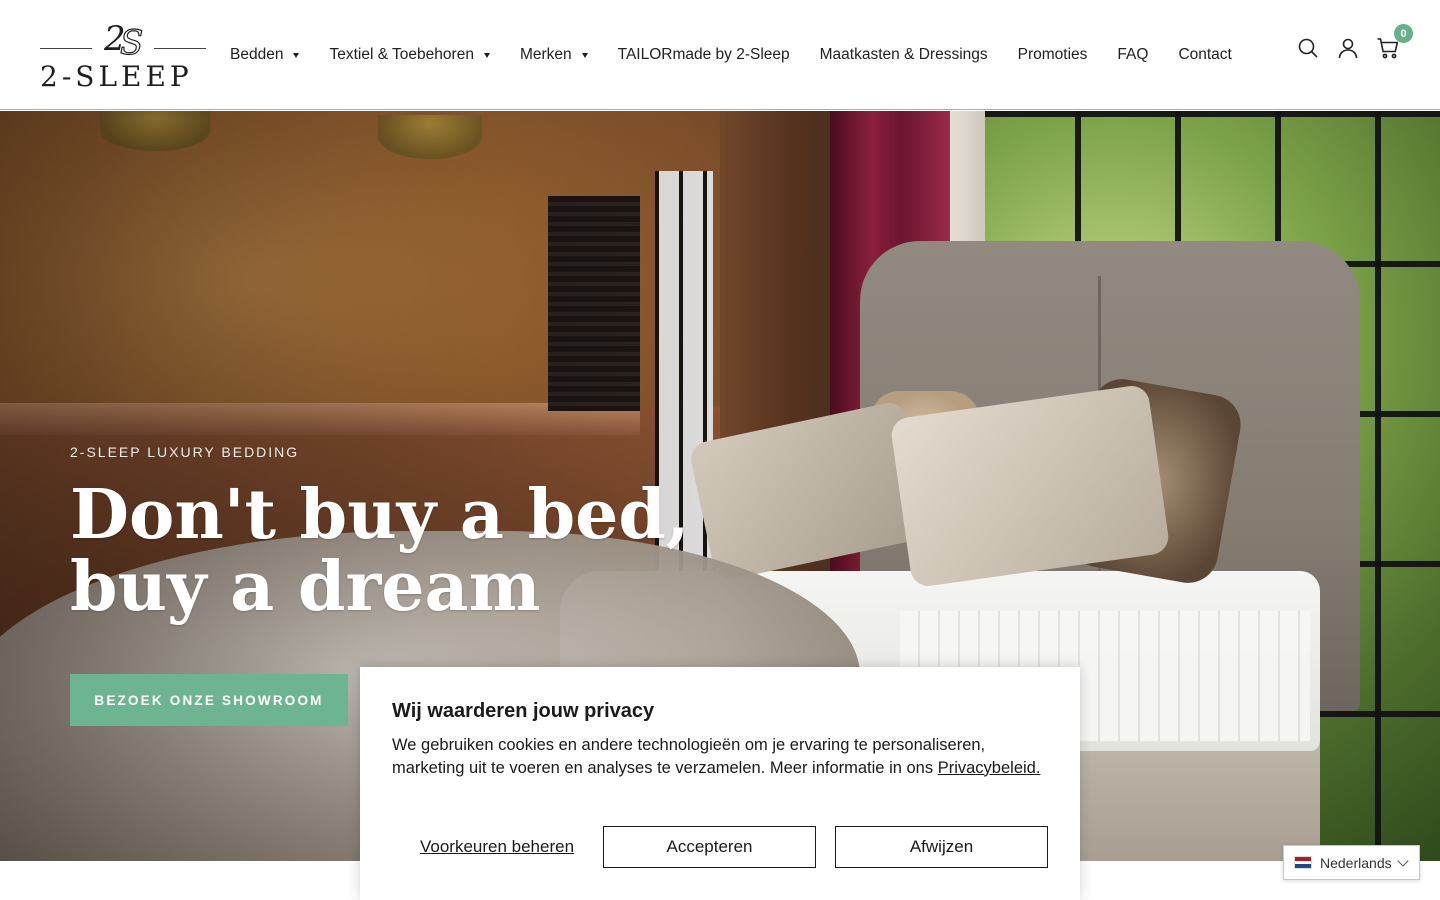 Image resolution: width=1440 pixels, height=900 pixels. I want to click on header-icons: 0, so click(1346, 42).